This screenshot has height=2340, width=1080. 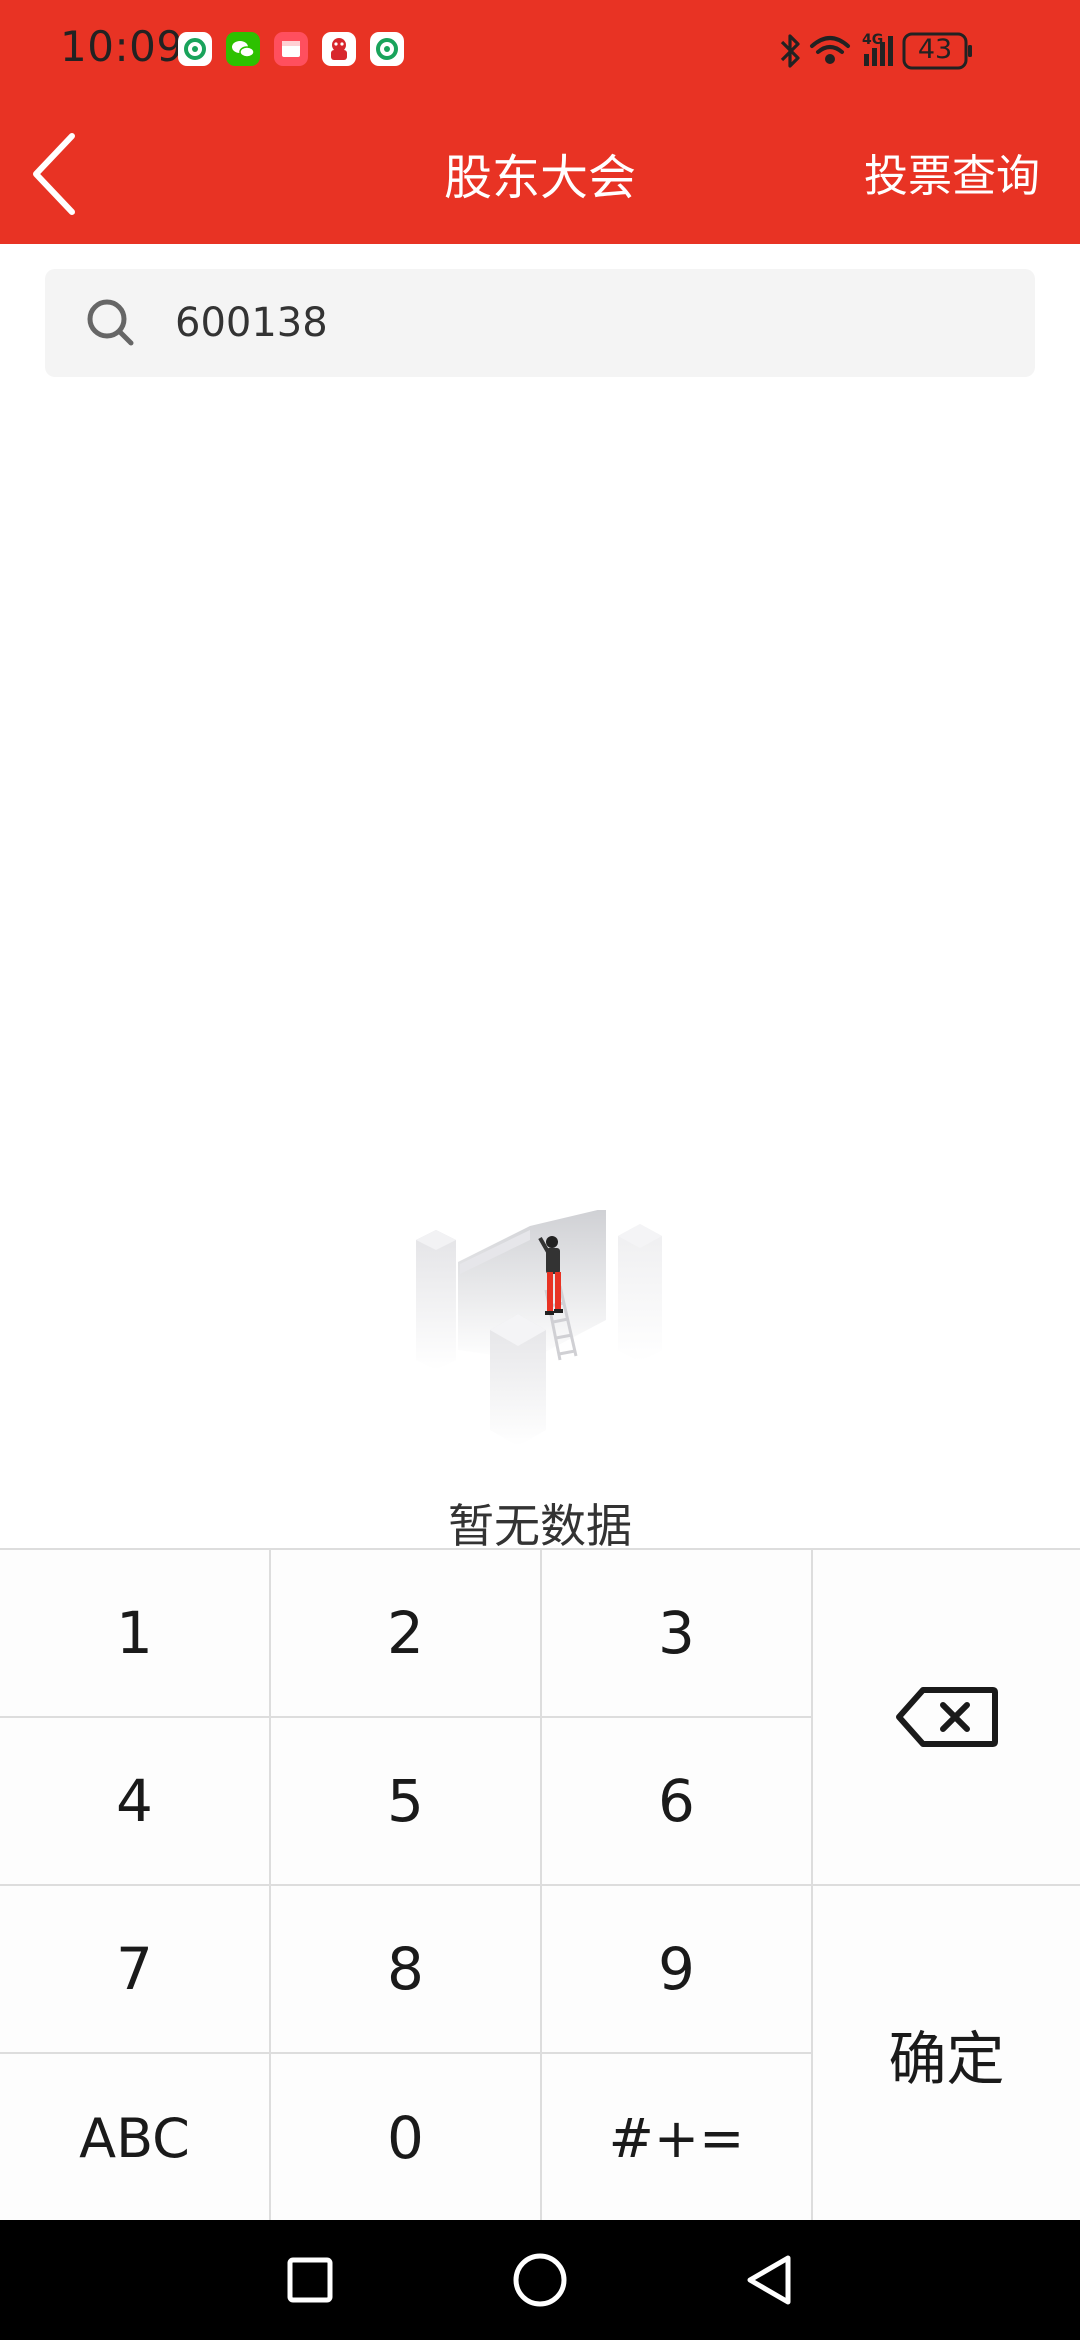 I want to click on key-8: 8, so click(x=406, y=1970).